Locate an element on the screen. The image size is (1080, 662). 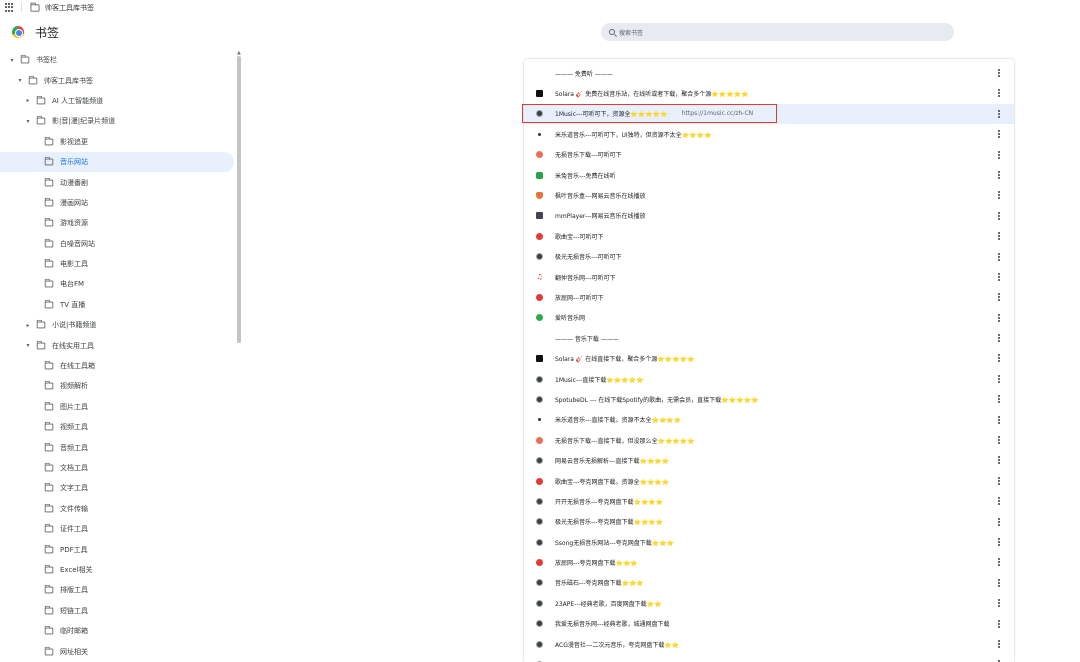
bookmark-row: 放屁网---夸克网盘下载⭐⭐⭐ is located at coordinates (769, 562).